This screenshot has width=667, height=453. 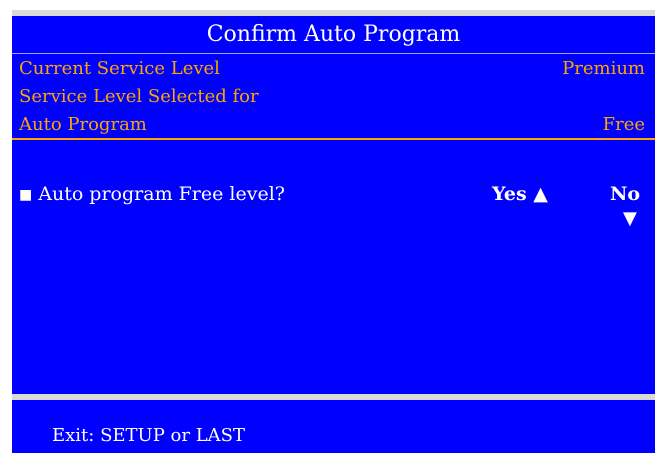 I want to click on selected-service-level-label-line1: Service Level Selected for, so click(x=139, y=96).